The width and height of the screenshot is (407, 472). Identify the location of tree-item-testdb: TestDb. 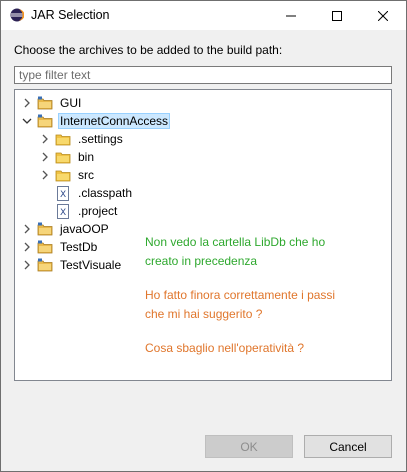
(60, 247).